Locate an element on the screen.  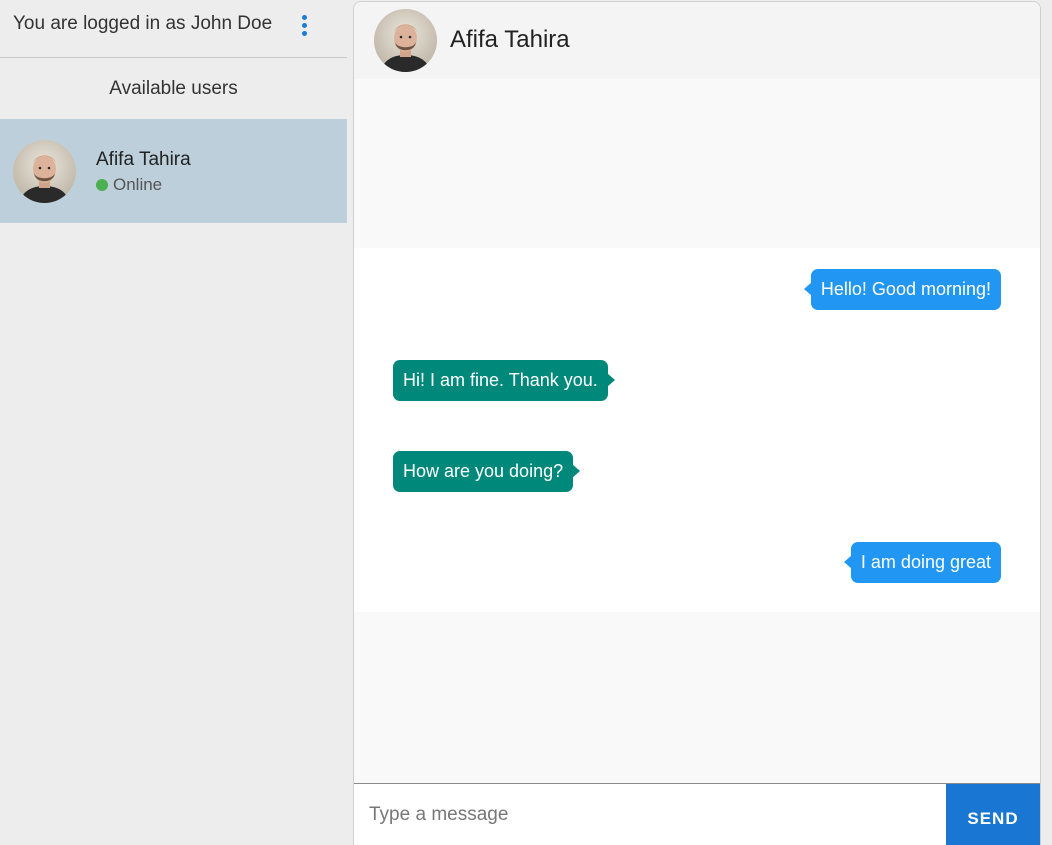
message-composer: SEND is located at coordinates (697, 814).